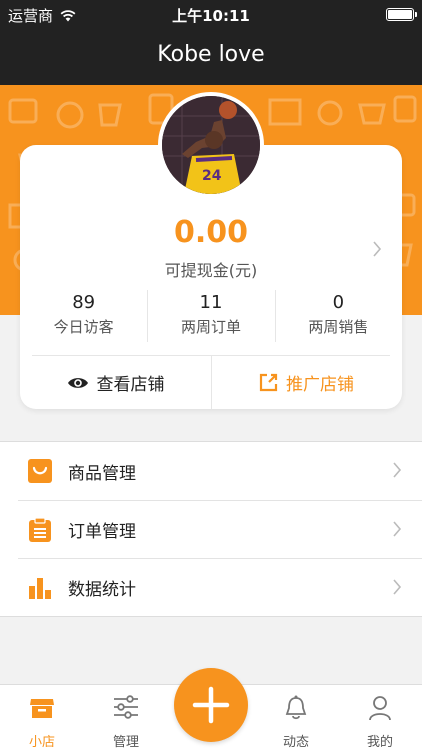  Describe the element at coordinates (126, 707) in the screenshot. I see `sliders-icon` at that location.